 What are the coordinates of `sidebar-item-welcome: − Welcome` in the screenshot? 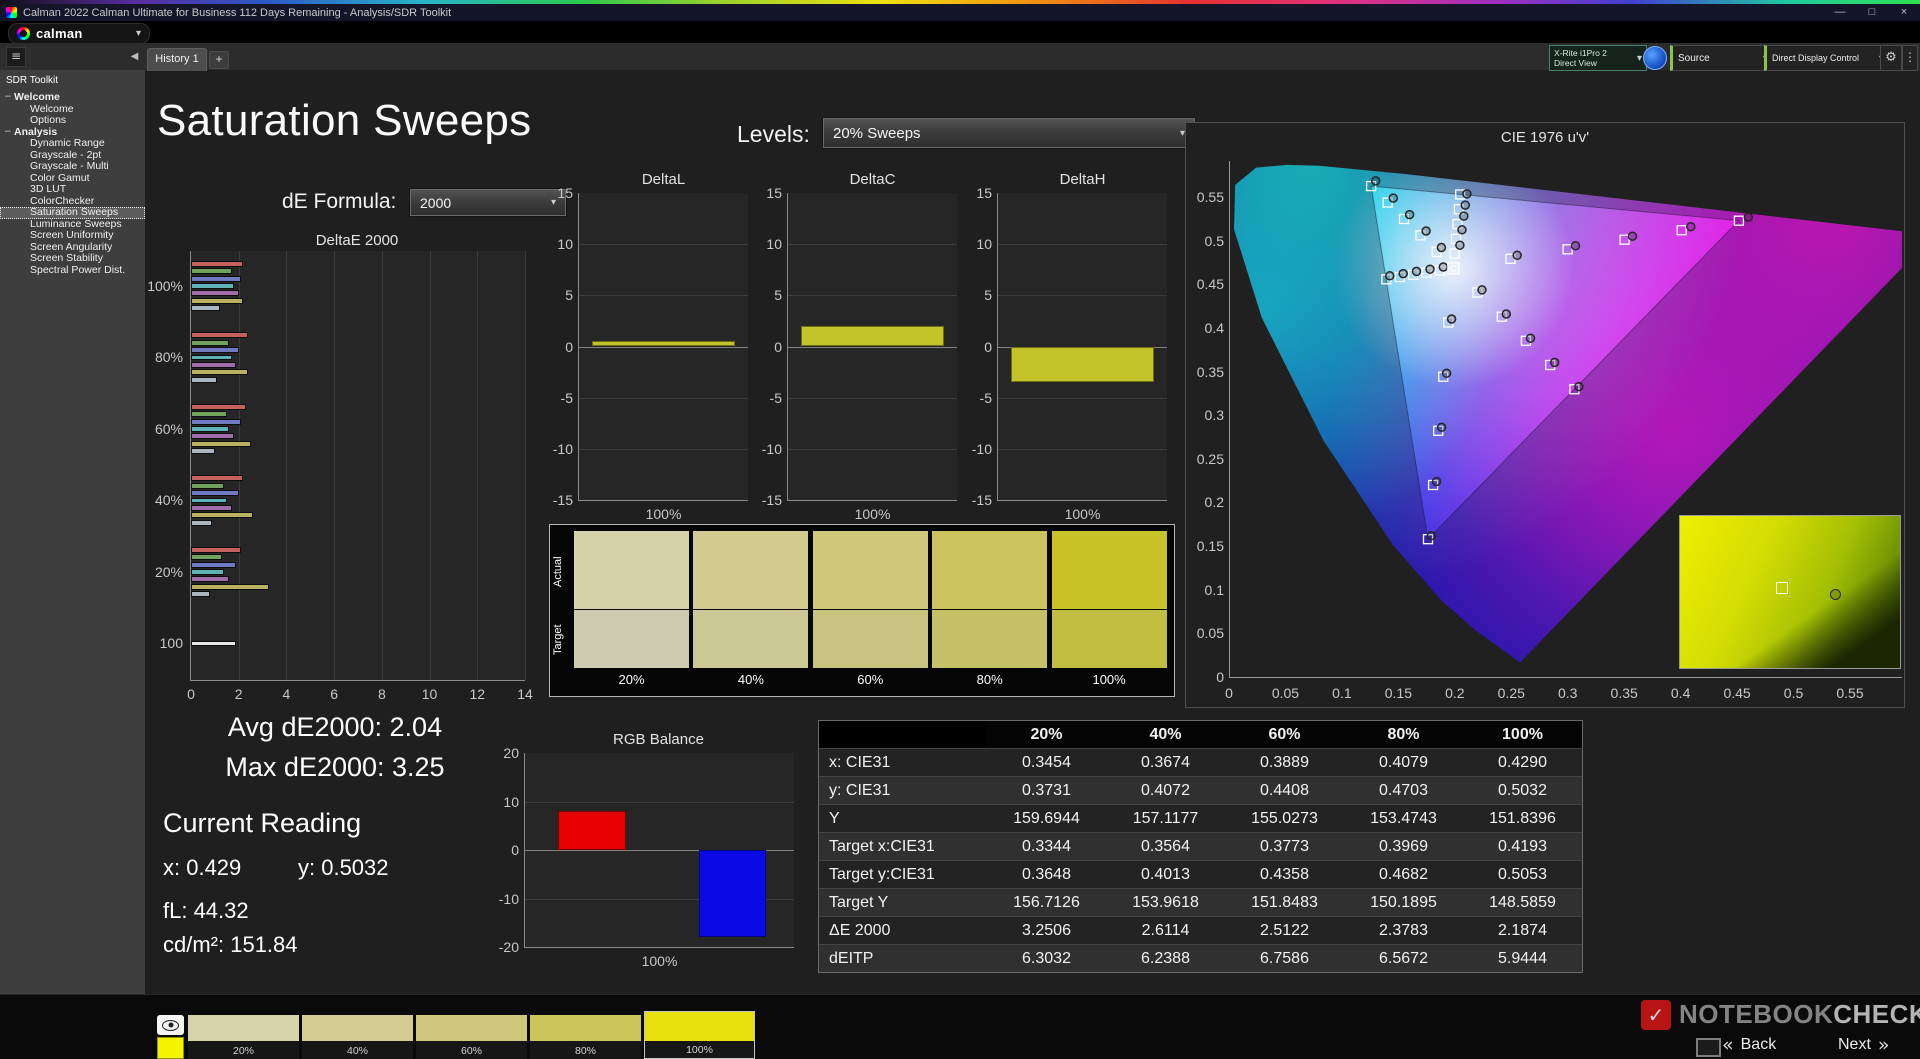 It's located at (72, 97).